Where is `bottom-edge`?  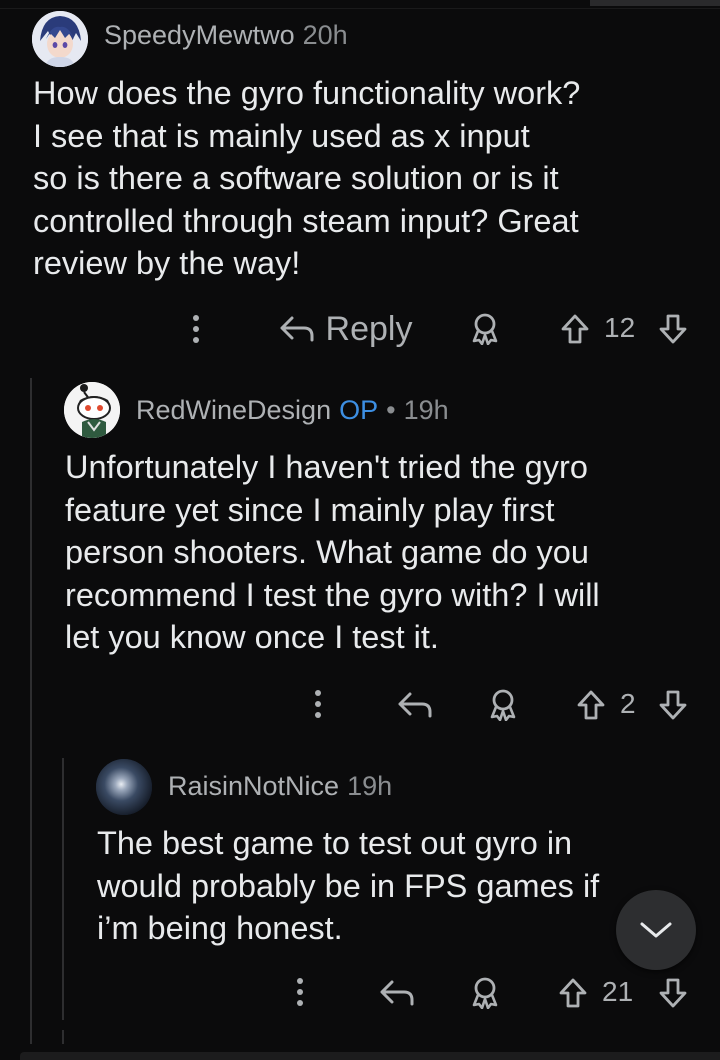 bottom-edge is located at coordinates (370, 1056).